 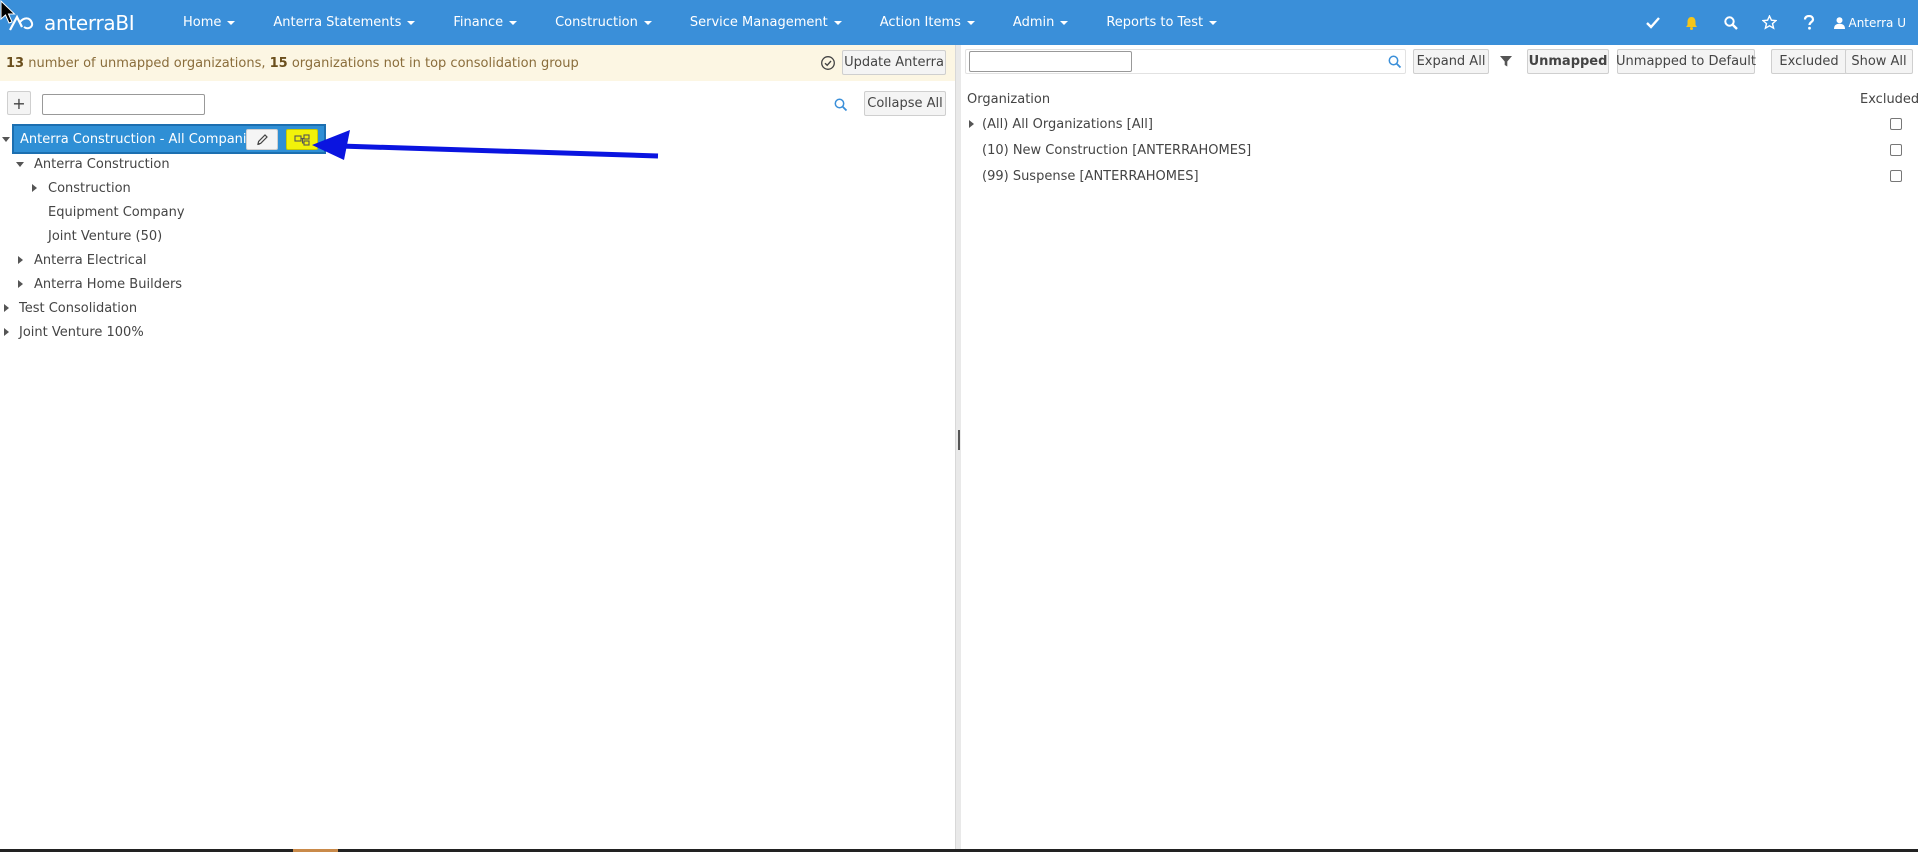 I want to click on tree-node: Anterra Electrical, so click(x=90, y=260).